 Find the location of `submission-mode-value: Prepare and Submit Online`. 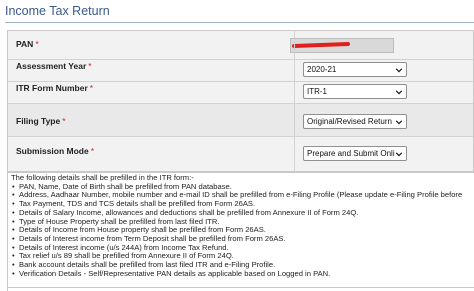

submission-mode-value: Prepare and Submit Online is located at coordinates (351, 153).